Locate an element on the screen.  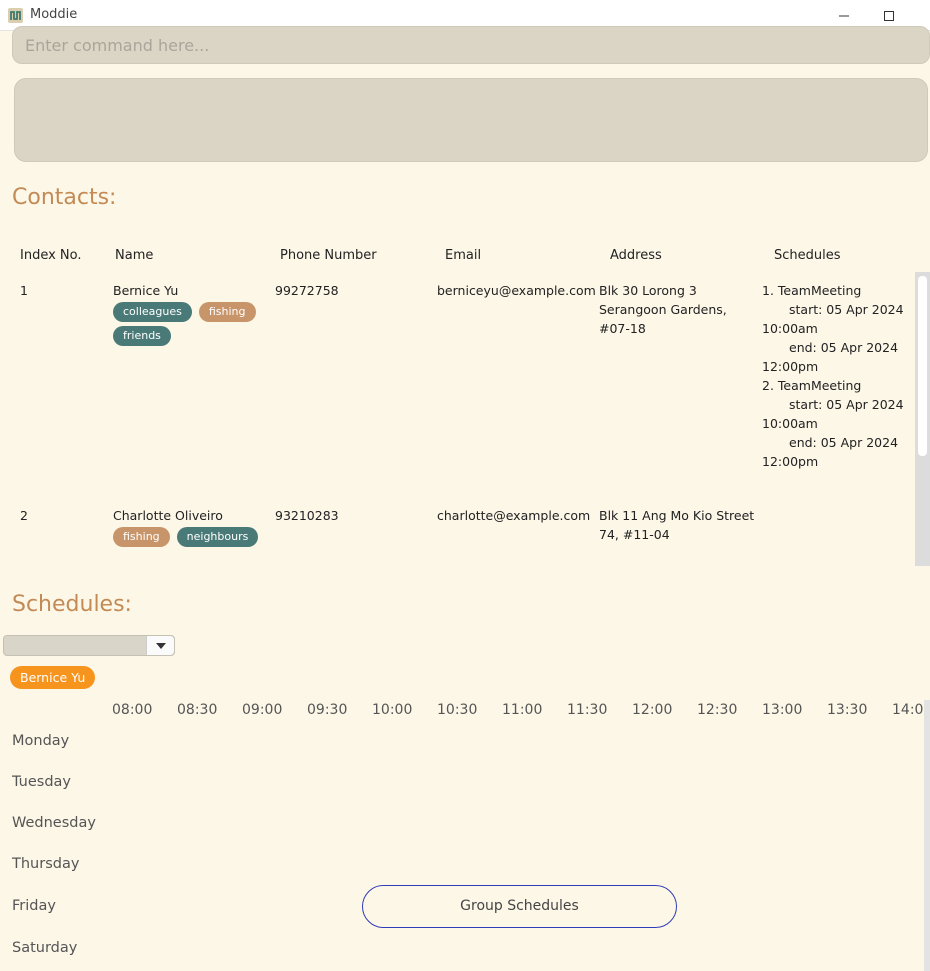
command-input is located at coordinates (465, 45).